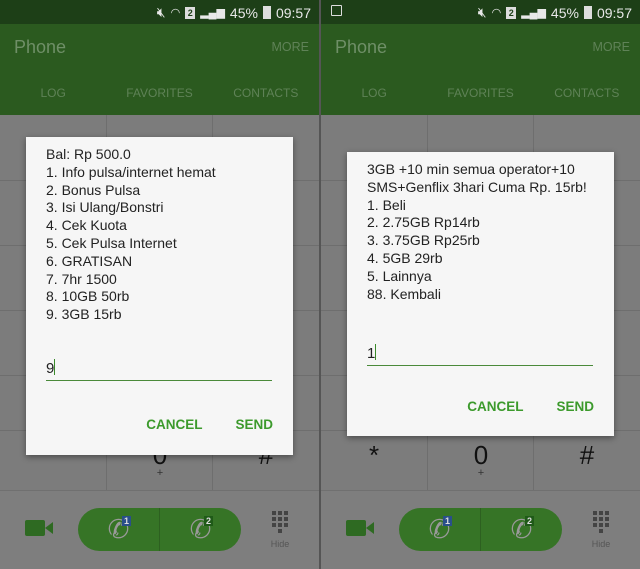 The image size is (640, 569). I want to click on message-line: SMS+Genflix 3hari Cuma Rp. 15rb!, so click(477, 186).